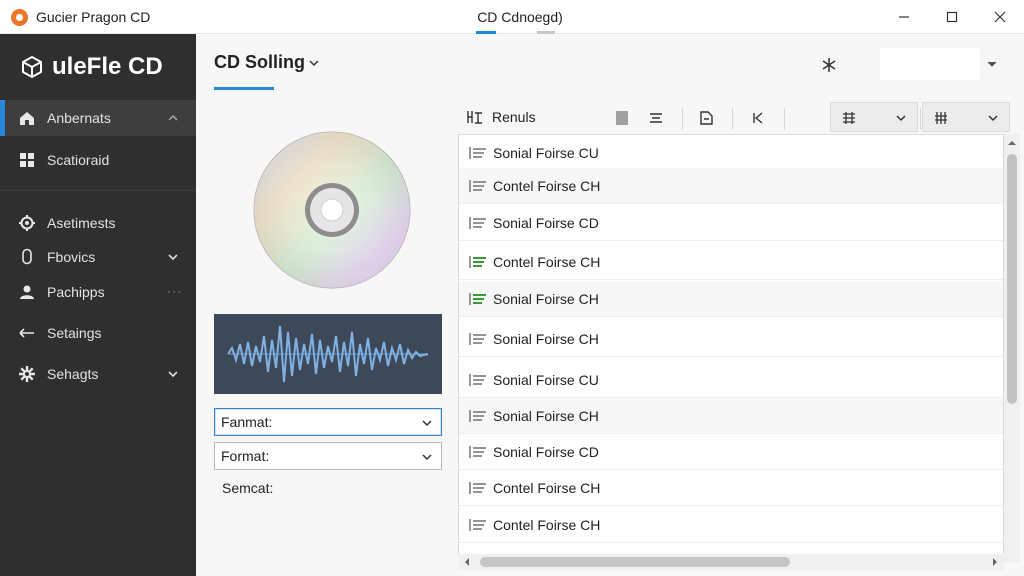 This screenshot has width=1024, height=576. I want to click on close-button, so click(1000, 17).